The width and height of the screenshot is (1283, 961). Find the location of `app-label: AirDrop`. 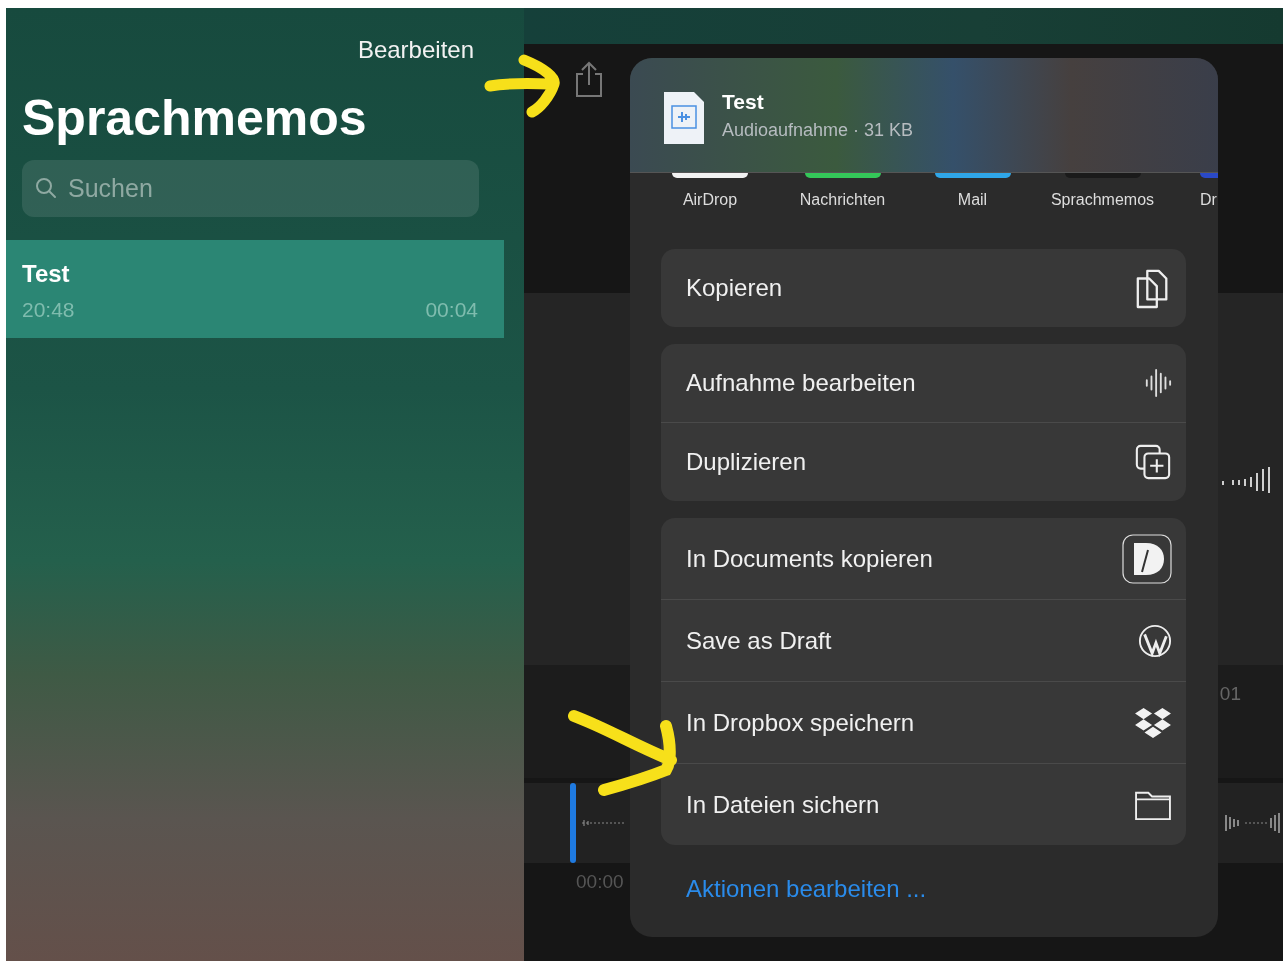

app-label: AirDrop is located at coordinates (710, 200).